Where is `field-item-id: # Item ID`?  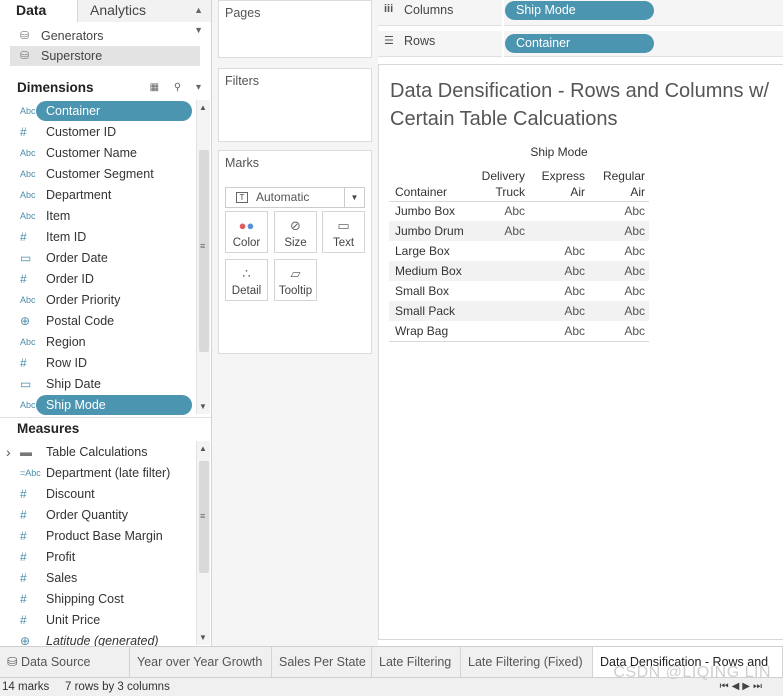 field-item-id: # Item ID is located at coordinates (102, 237).